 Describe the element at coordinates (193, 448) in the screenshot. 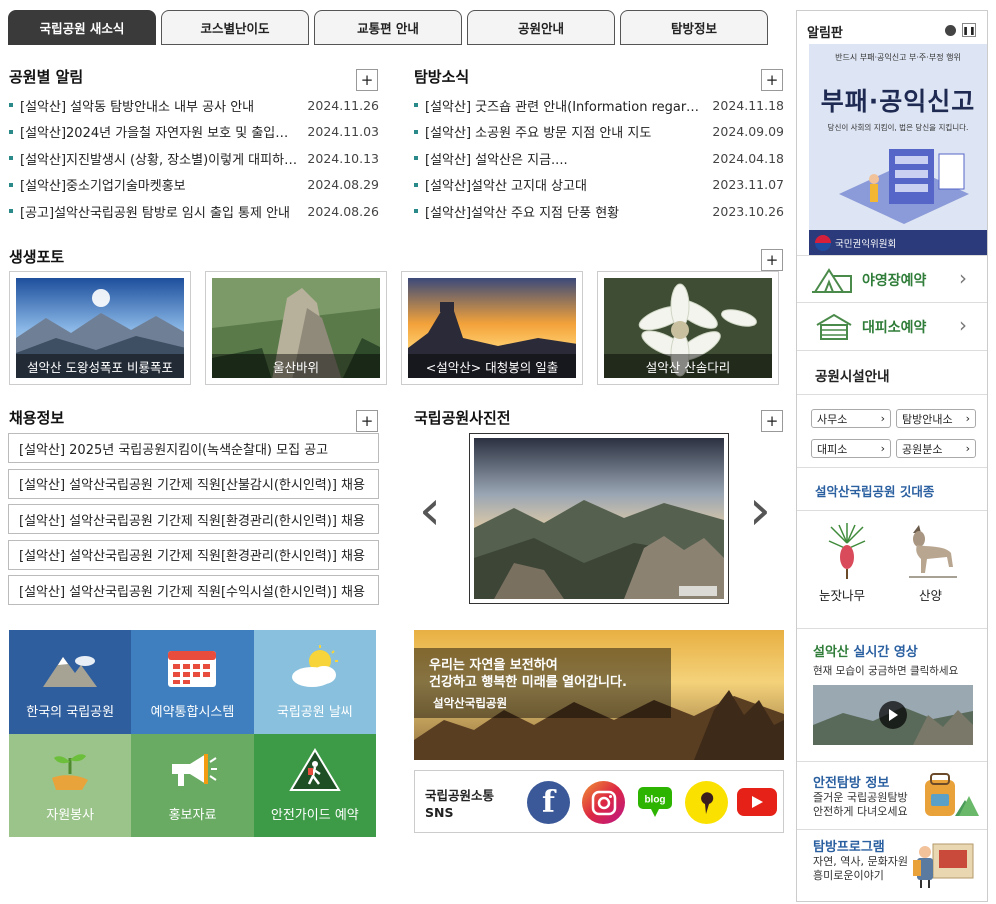

I see `list-item: [설악산] 2025년 국립공원지킴이(녹색순찰대) 모집 공고` at that location.